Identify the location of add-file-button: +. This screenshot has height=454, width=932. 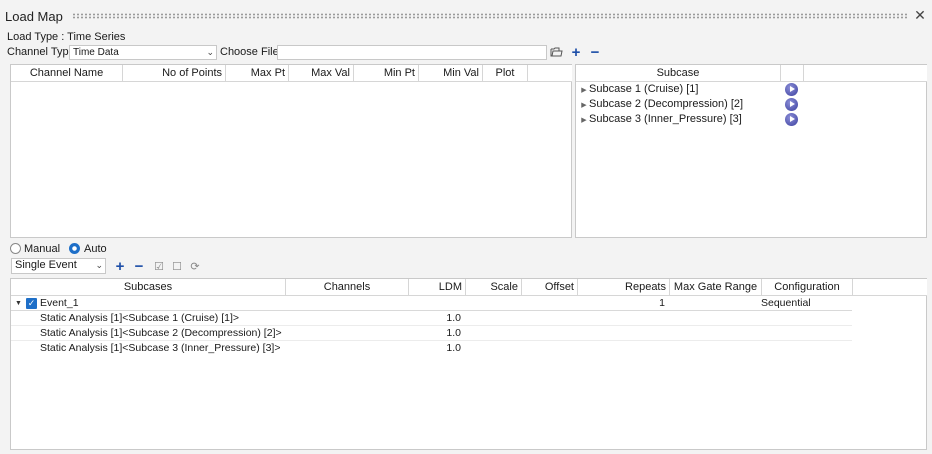
(576, 52).